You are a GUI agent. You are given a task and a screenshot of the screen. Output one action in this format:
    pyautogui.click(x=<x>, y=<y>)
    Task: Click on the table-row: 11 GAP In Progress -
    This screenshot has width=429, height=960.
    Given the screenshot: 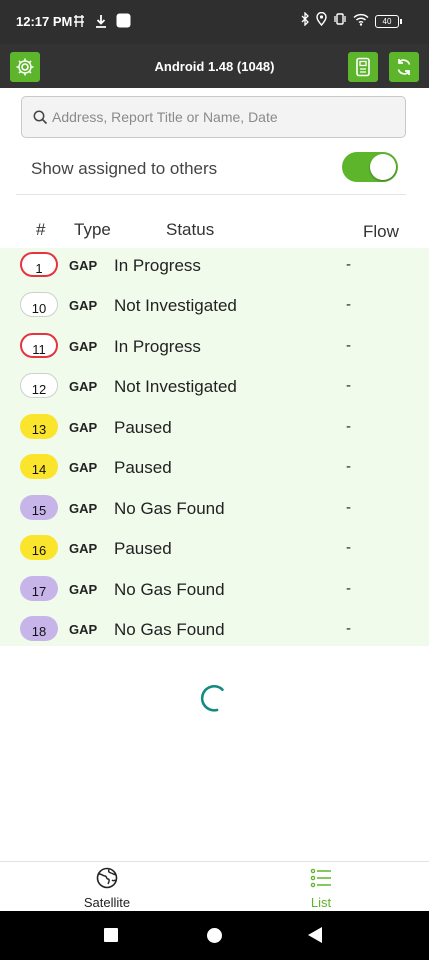 What is the action you would take?
    pyautogui.click(x=214, y=351)
    